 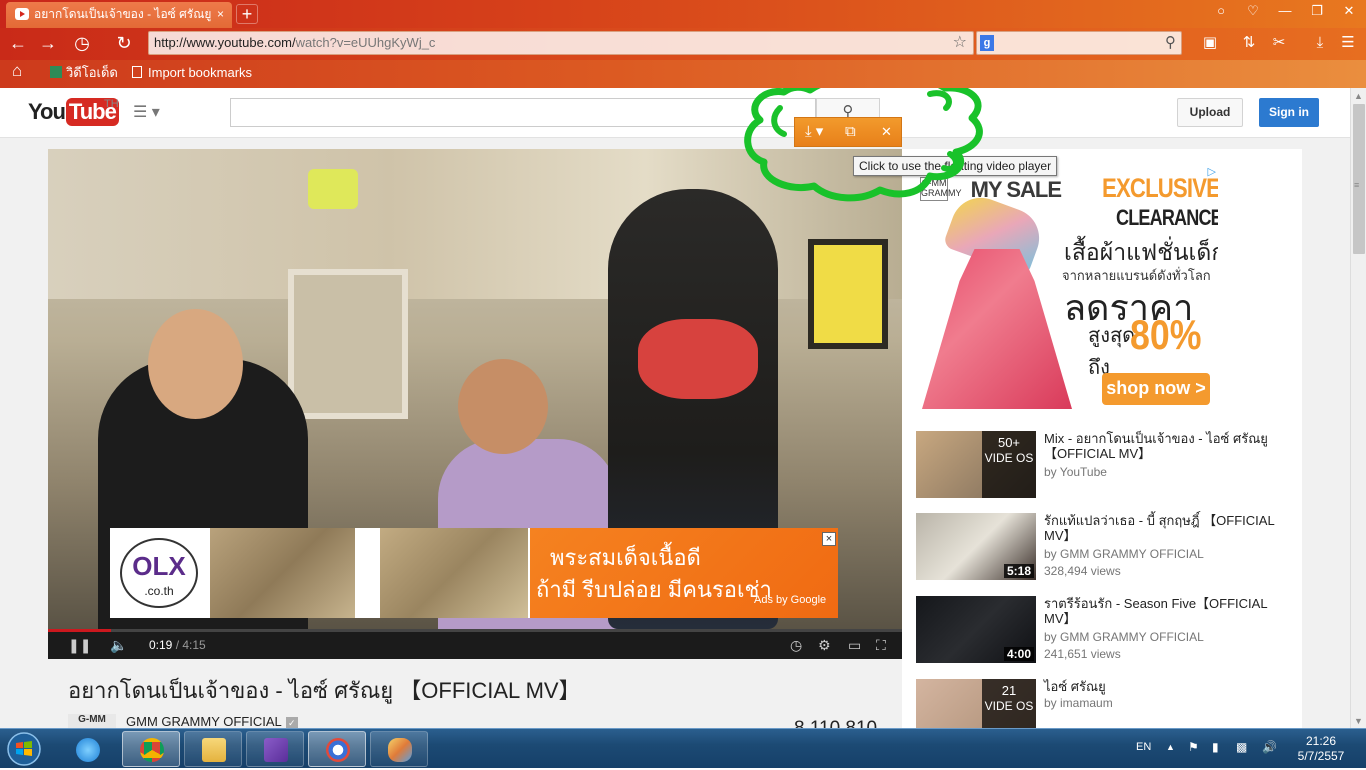 I want to click on scroll-up-icon: ▲, so click(x=1358, y=96).